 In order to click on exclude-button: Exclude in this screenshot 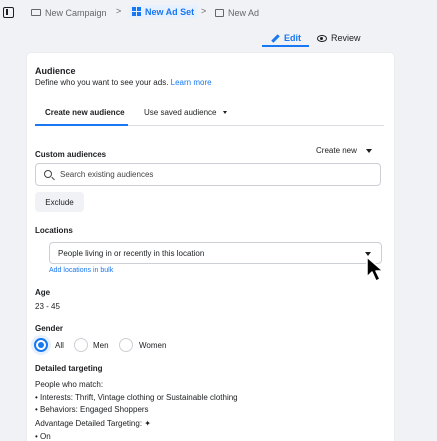, I will do `click(59, 202)`.